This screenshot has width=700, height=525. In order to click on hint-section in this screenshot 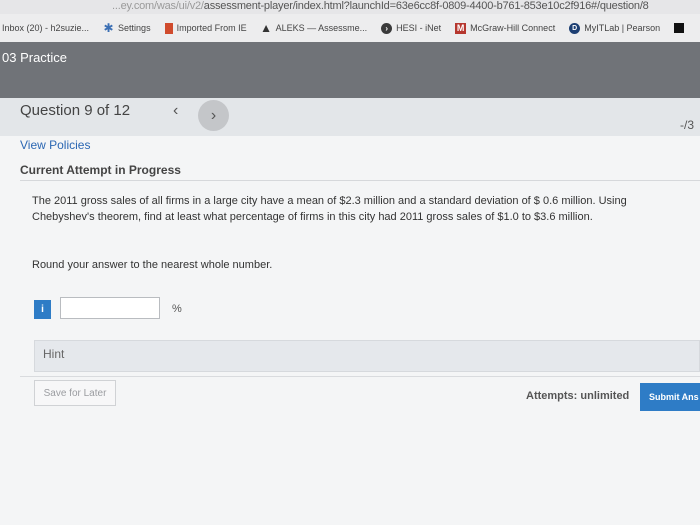, I will do `click(367, 356)`.